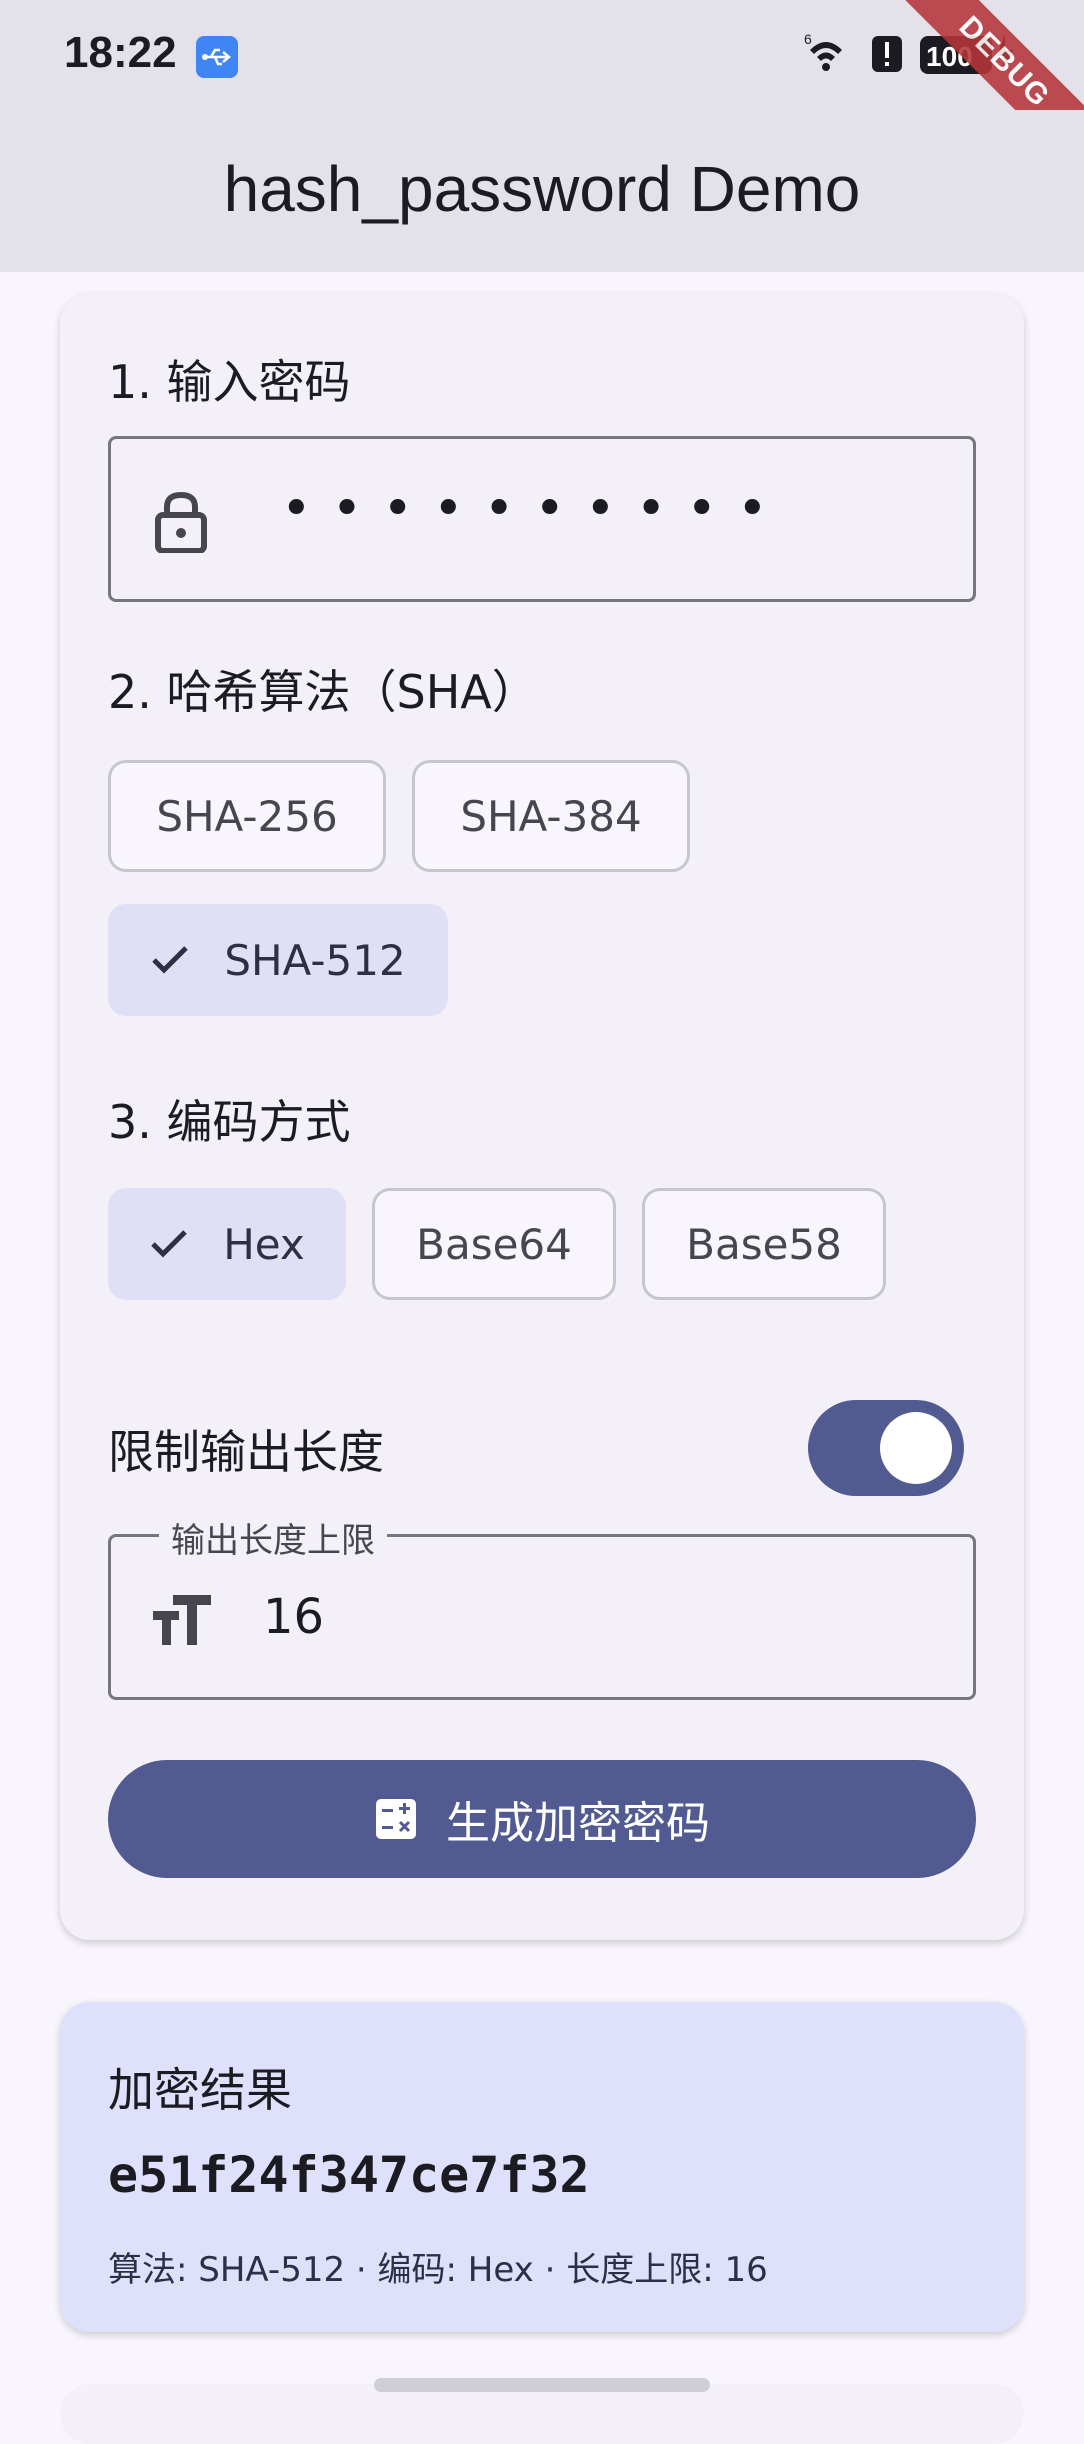 The width and height of the screenshot is (1084, 2444). What do you see at coordinates (542, 1606) in the screenshot?
I see `max-length-field: 输出长度上限 16` at bounding box center [542, 1606].